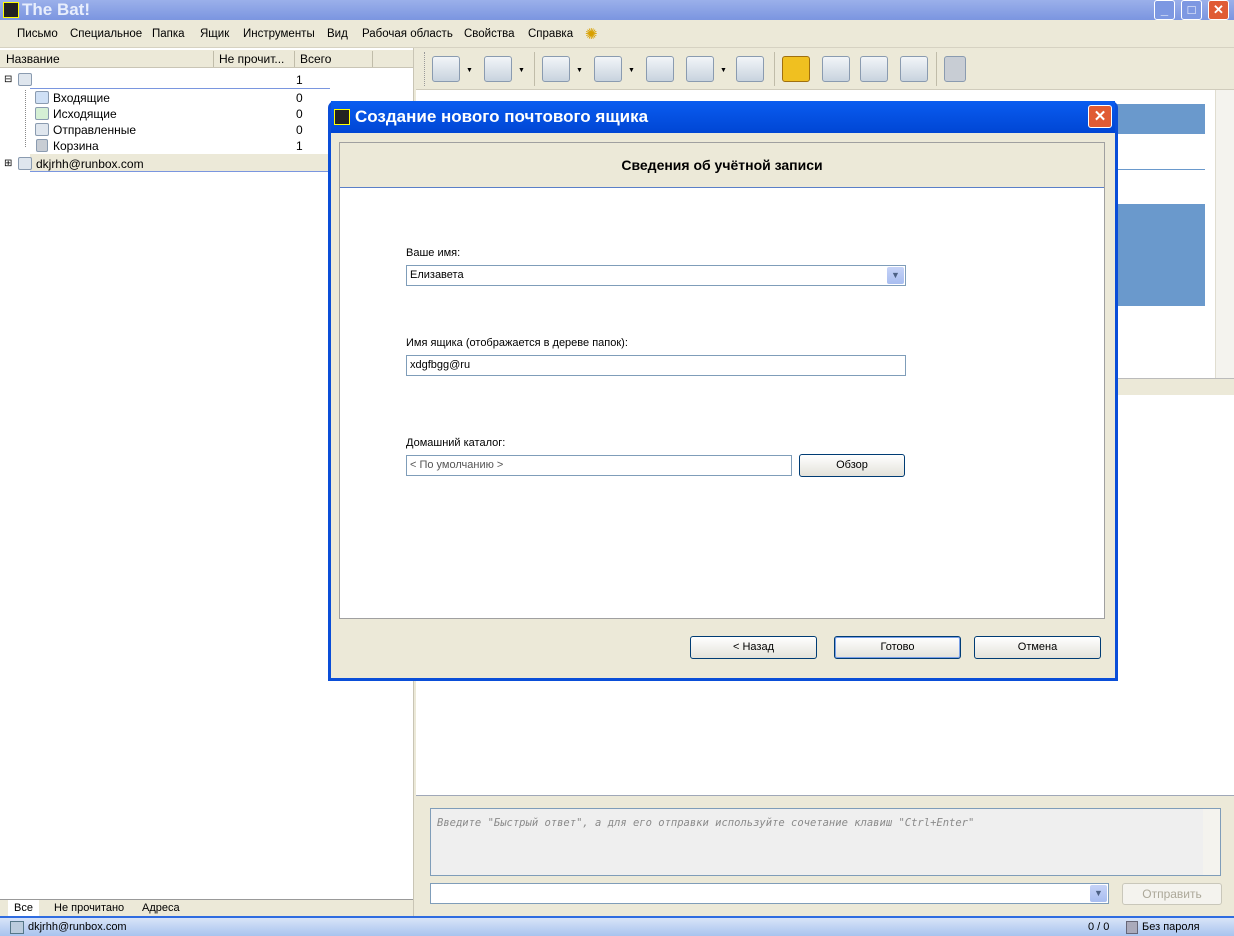  What do you see at coordinates (299, 130) in the screenshot?
I see `folder-sent-total: 0` at bounding box center [299, 130].